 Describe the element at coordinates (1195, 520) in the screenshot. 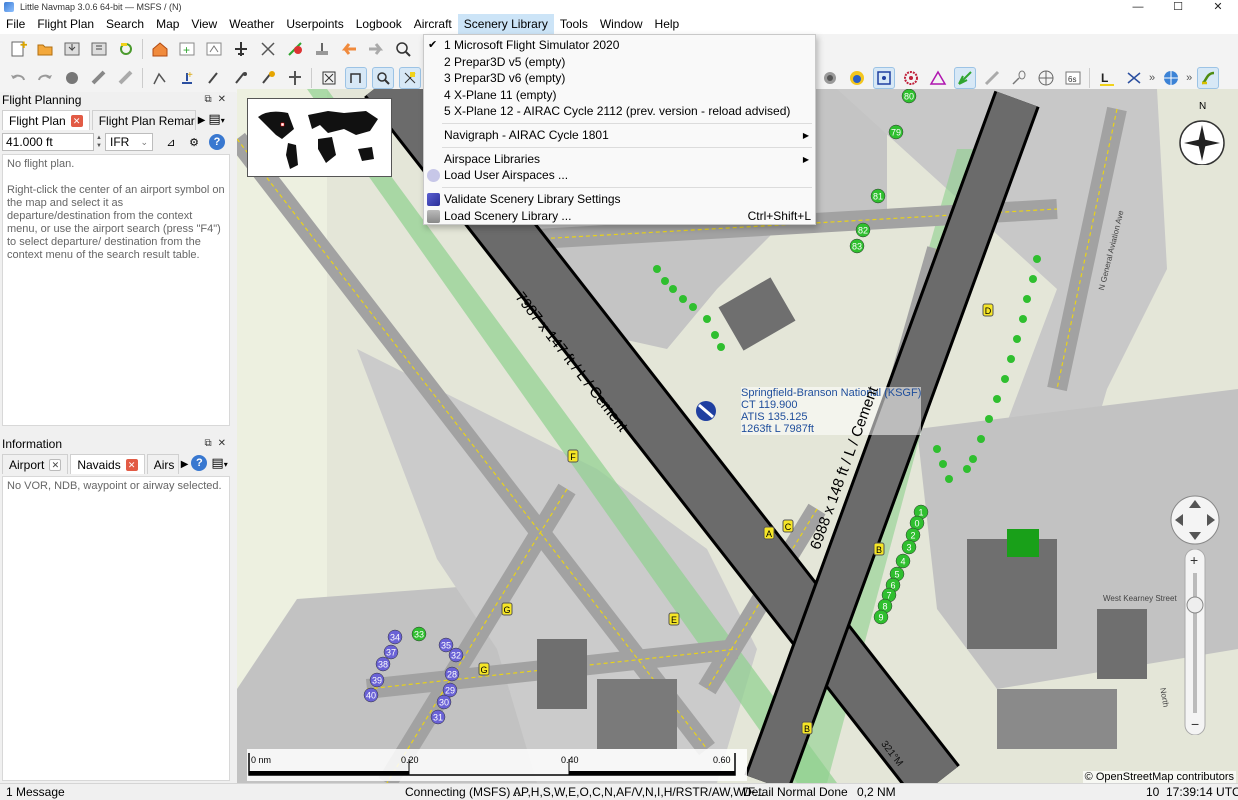

I see `map-navigation-pad` at that location.